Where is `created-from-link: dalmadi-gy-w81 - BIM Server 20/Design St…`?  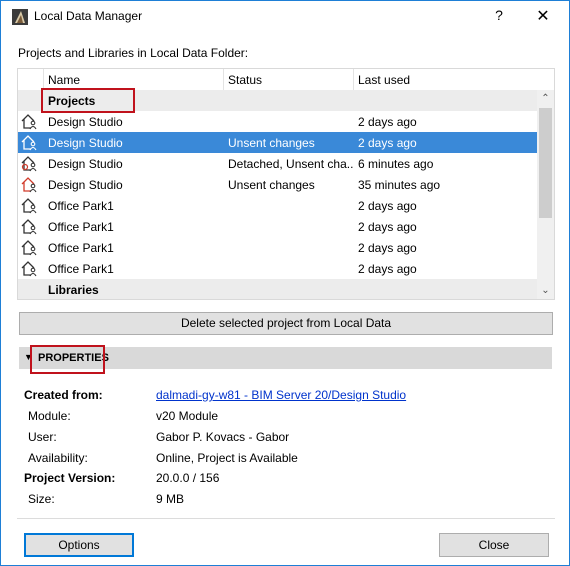 created-from-link: dalmadi-gy-w81 - BIM Server 20/Design St… is located at coordinates (281, 395).